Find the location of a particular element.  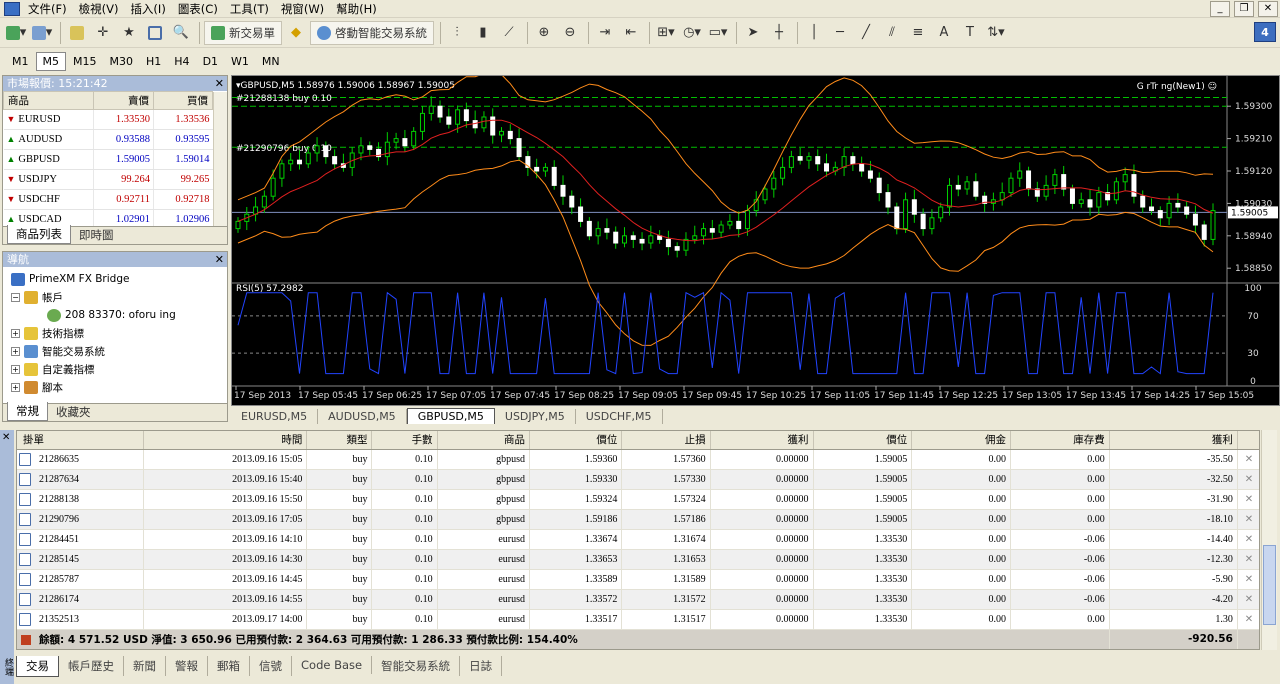

terminal-tab: 帳戶歷史 is located at coordinates (91, 666).